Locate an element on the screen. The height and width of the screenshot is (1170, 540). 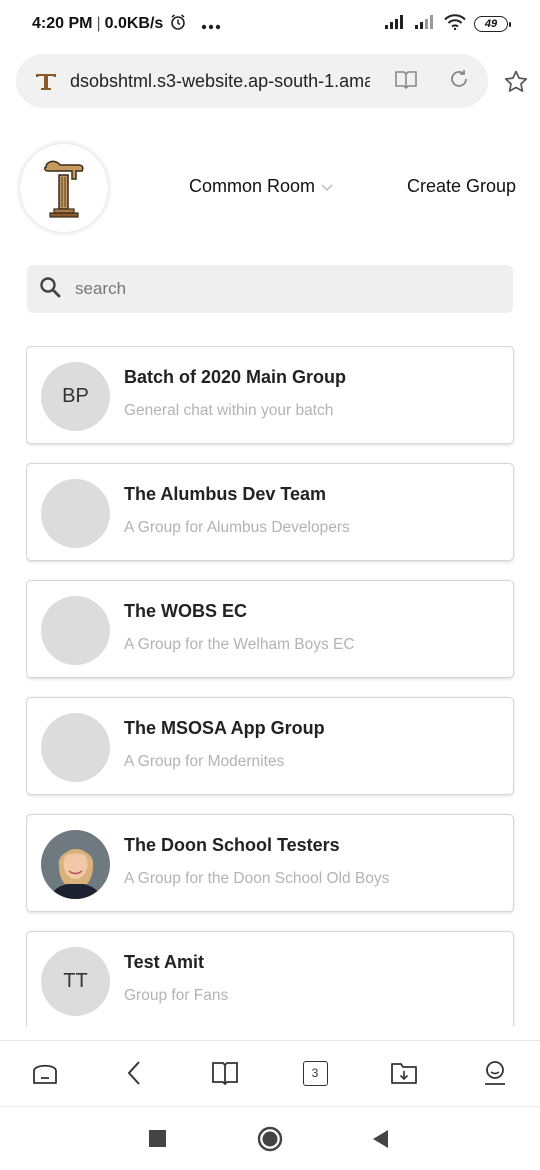
status-bar: 4:20 PM | 0.0KB/s 49 is located at coordinates (270, 24).